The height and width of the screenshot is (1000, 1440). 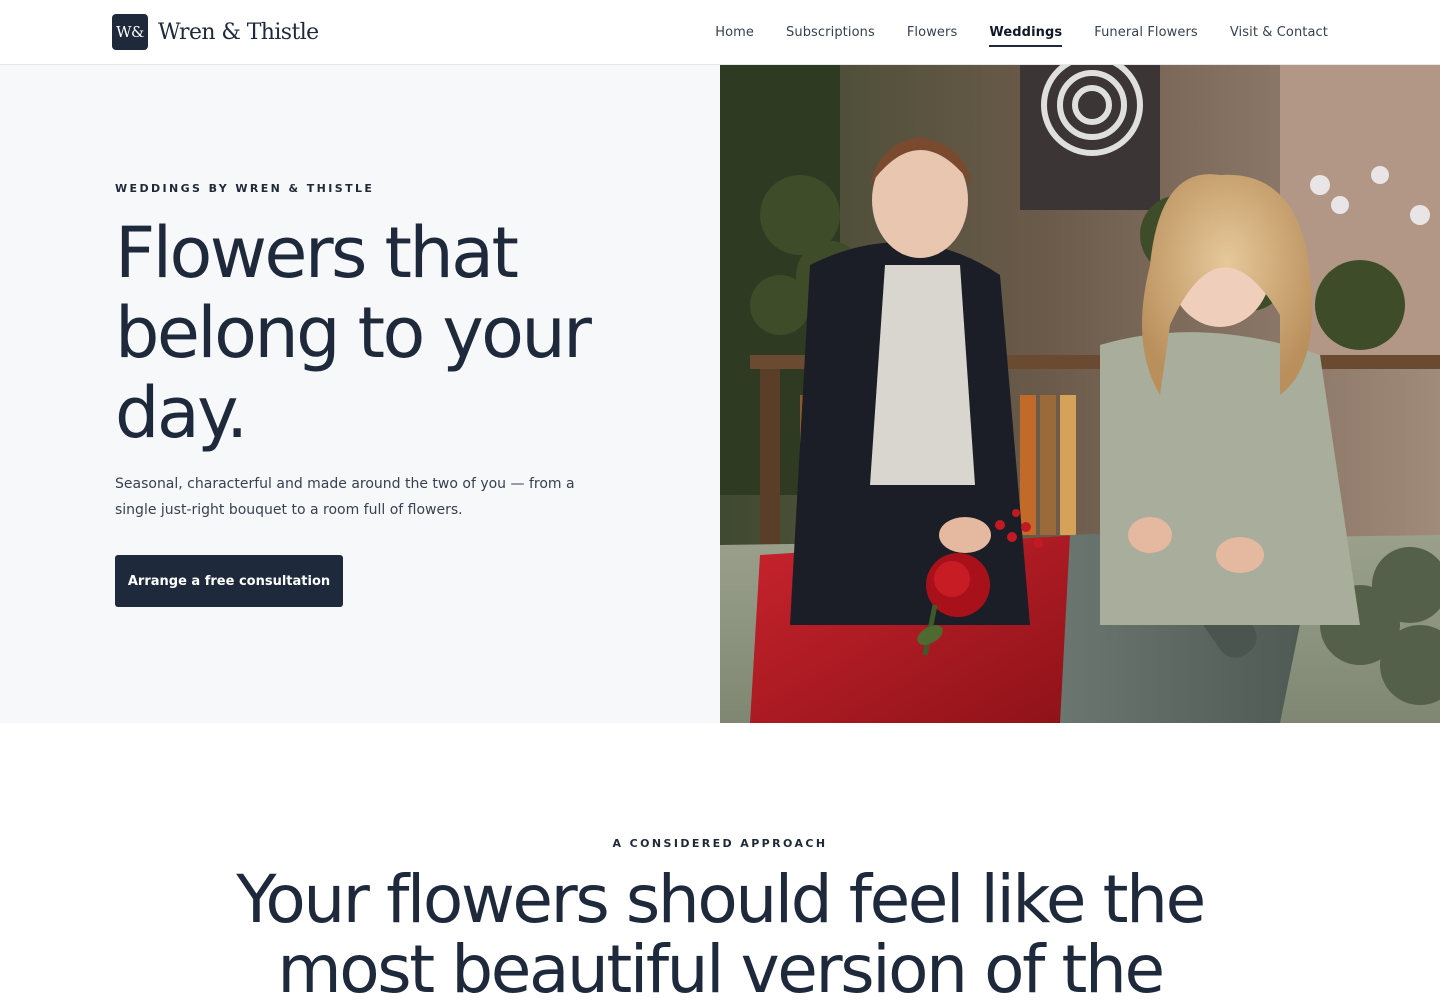 What do you see at coordinates (245, 188) in the screenshot?
I see `hero-eyebrow: WEDDINGS BY WREN & THISTLE` at bounding box center [245, 188].